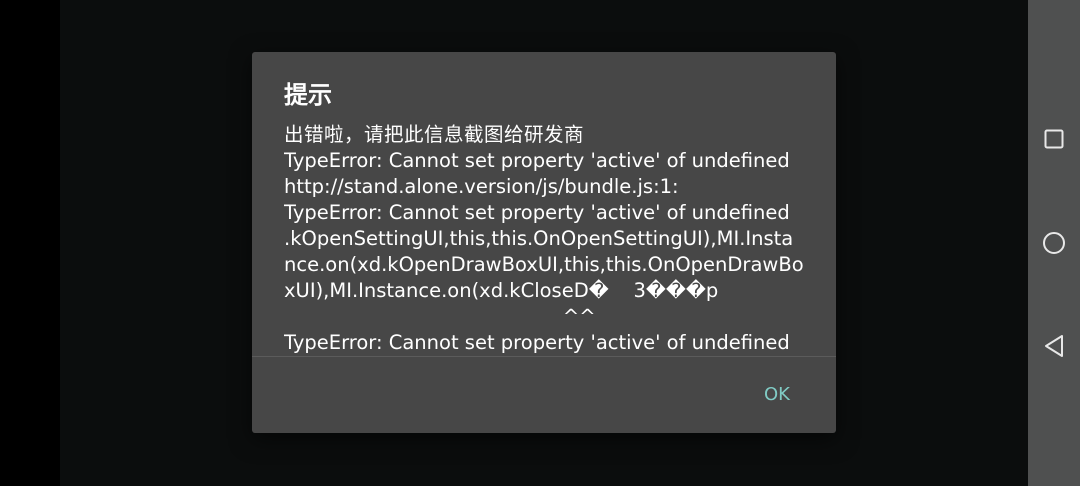  I want to click on navigation-bar, so click(1054, 243).